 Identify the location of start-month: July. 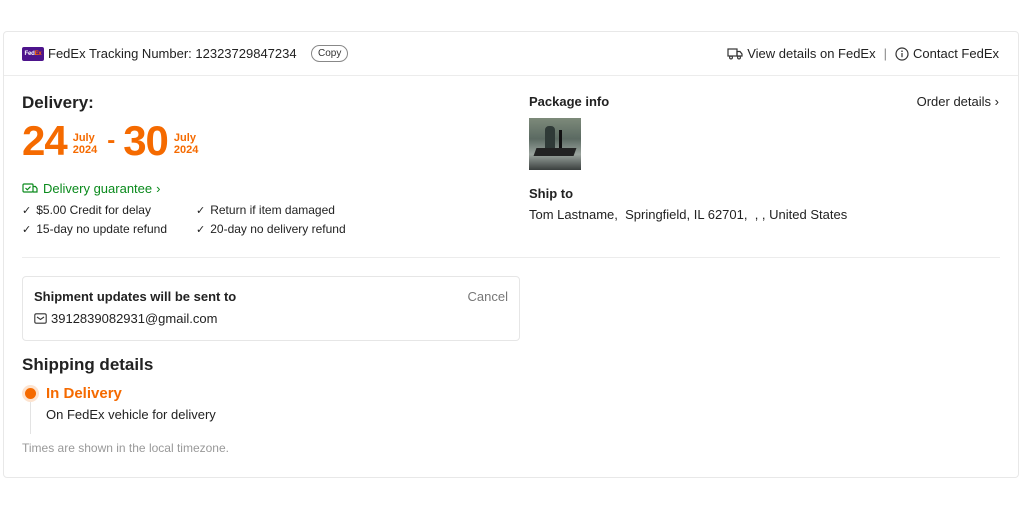
(83, 138).